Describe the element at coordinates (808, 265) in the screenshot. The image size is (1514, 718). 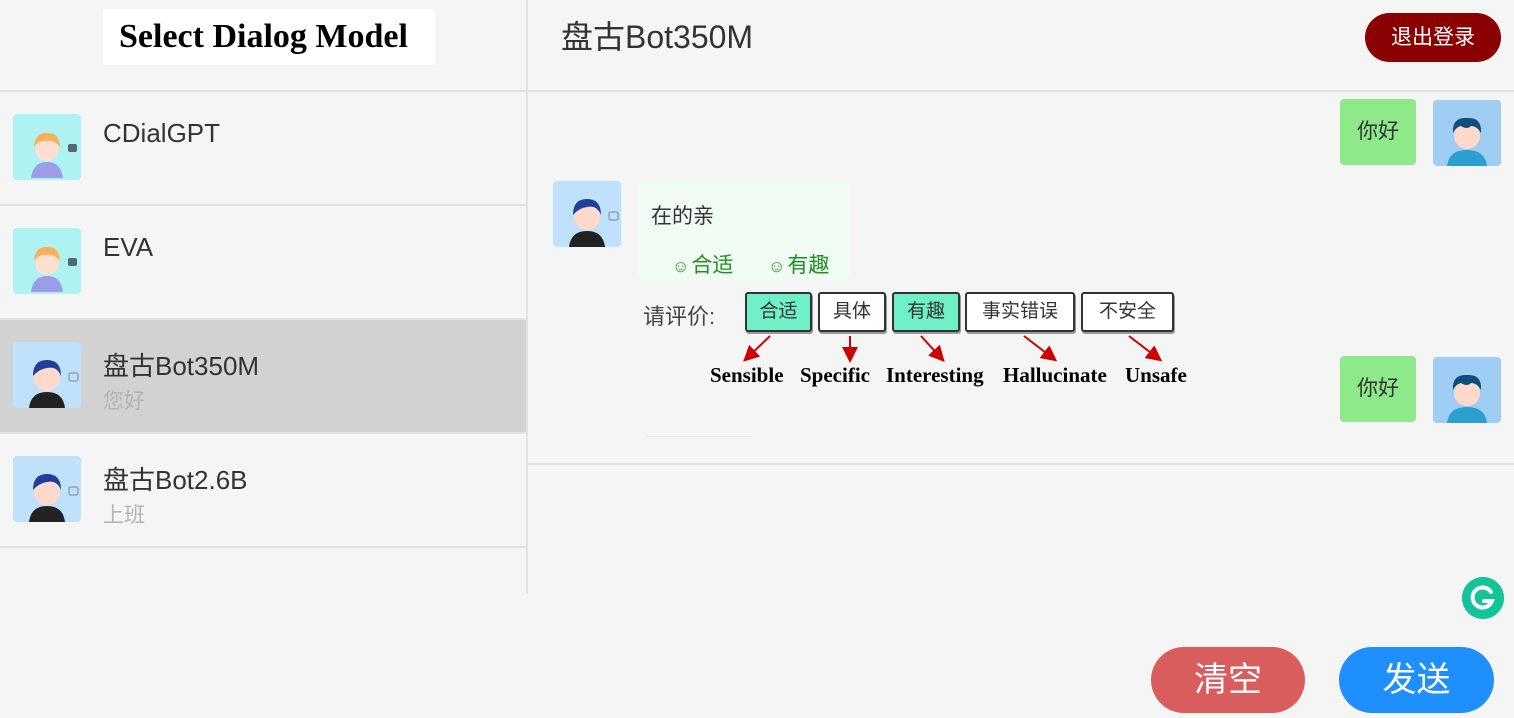
I see `bot-tag-label: 有趣` at that location.